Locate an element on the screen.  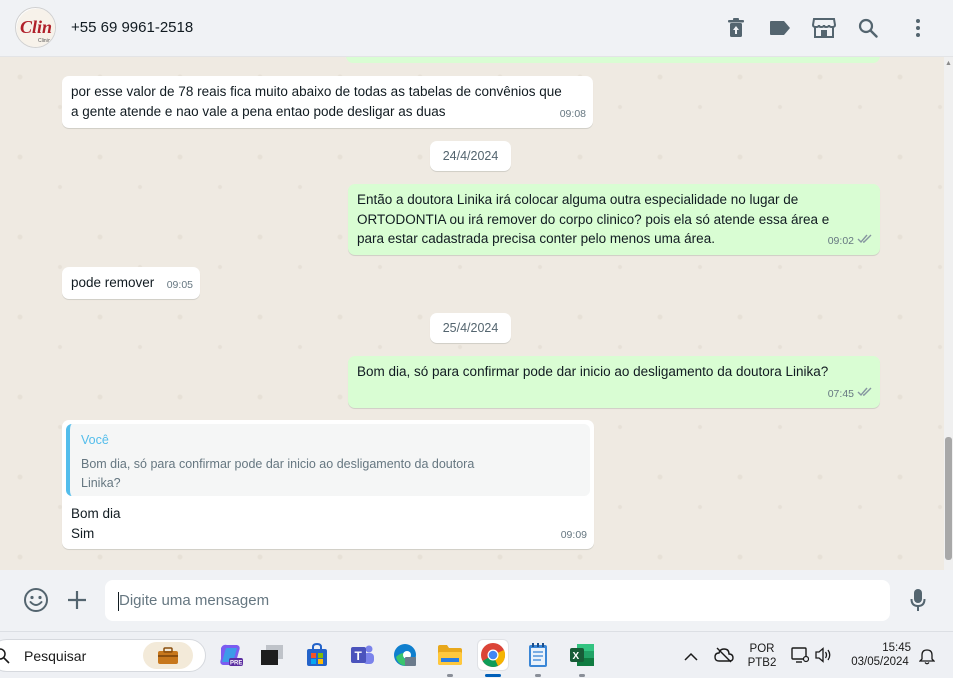
search-icon is located at coordinates (868, 28).